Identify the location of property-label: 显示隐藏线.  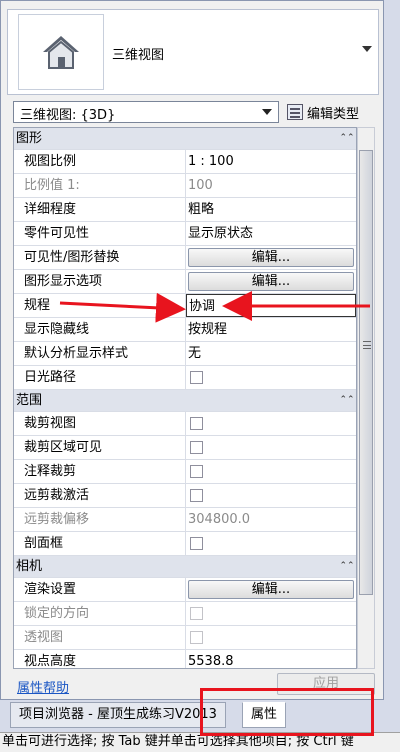
(100, 329).